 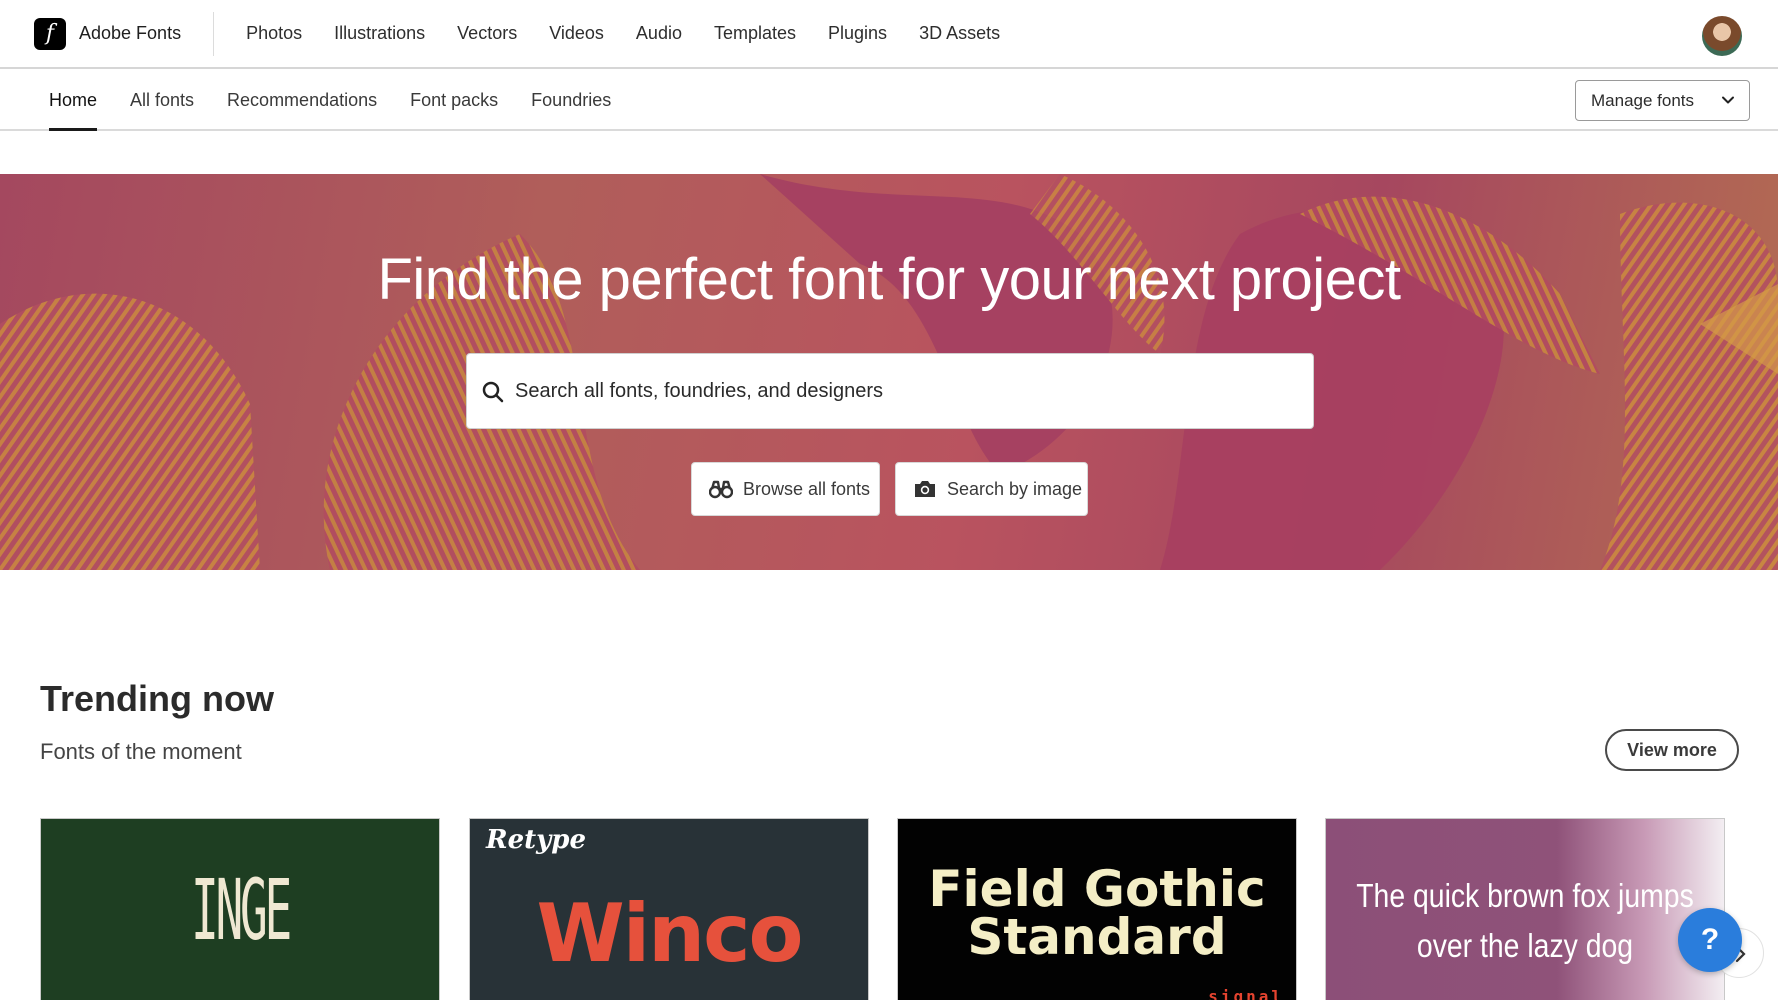 I want to click on font-card-winco: Retype Winco, so click(x=669, y=909).